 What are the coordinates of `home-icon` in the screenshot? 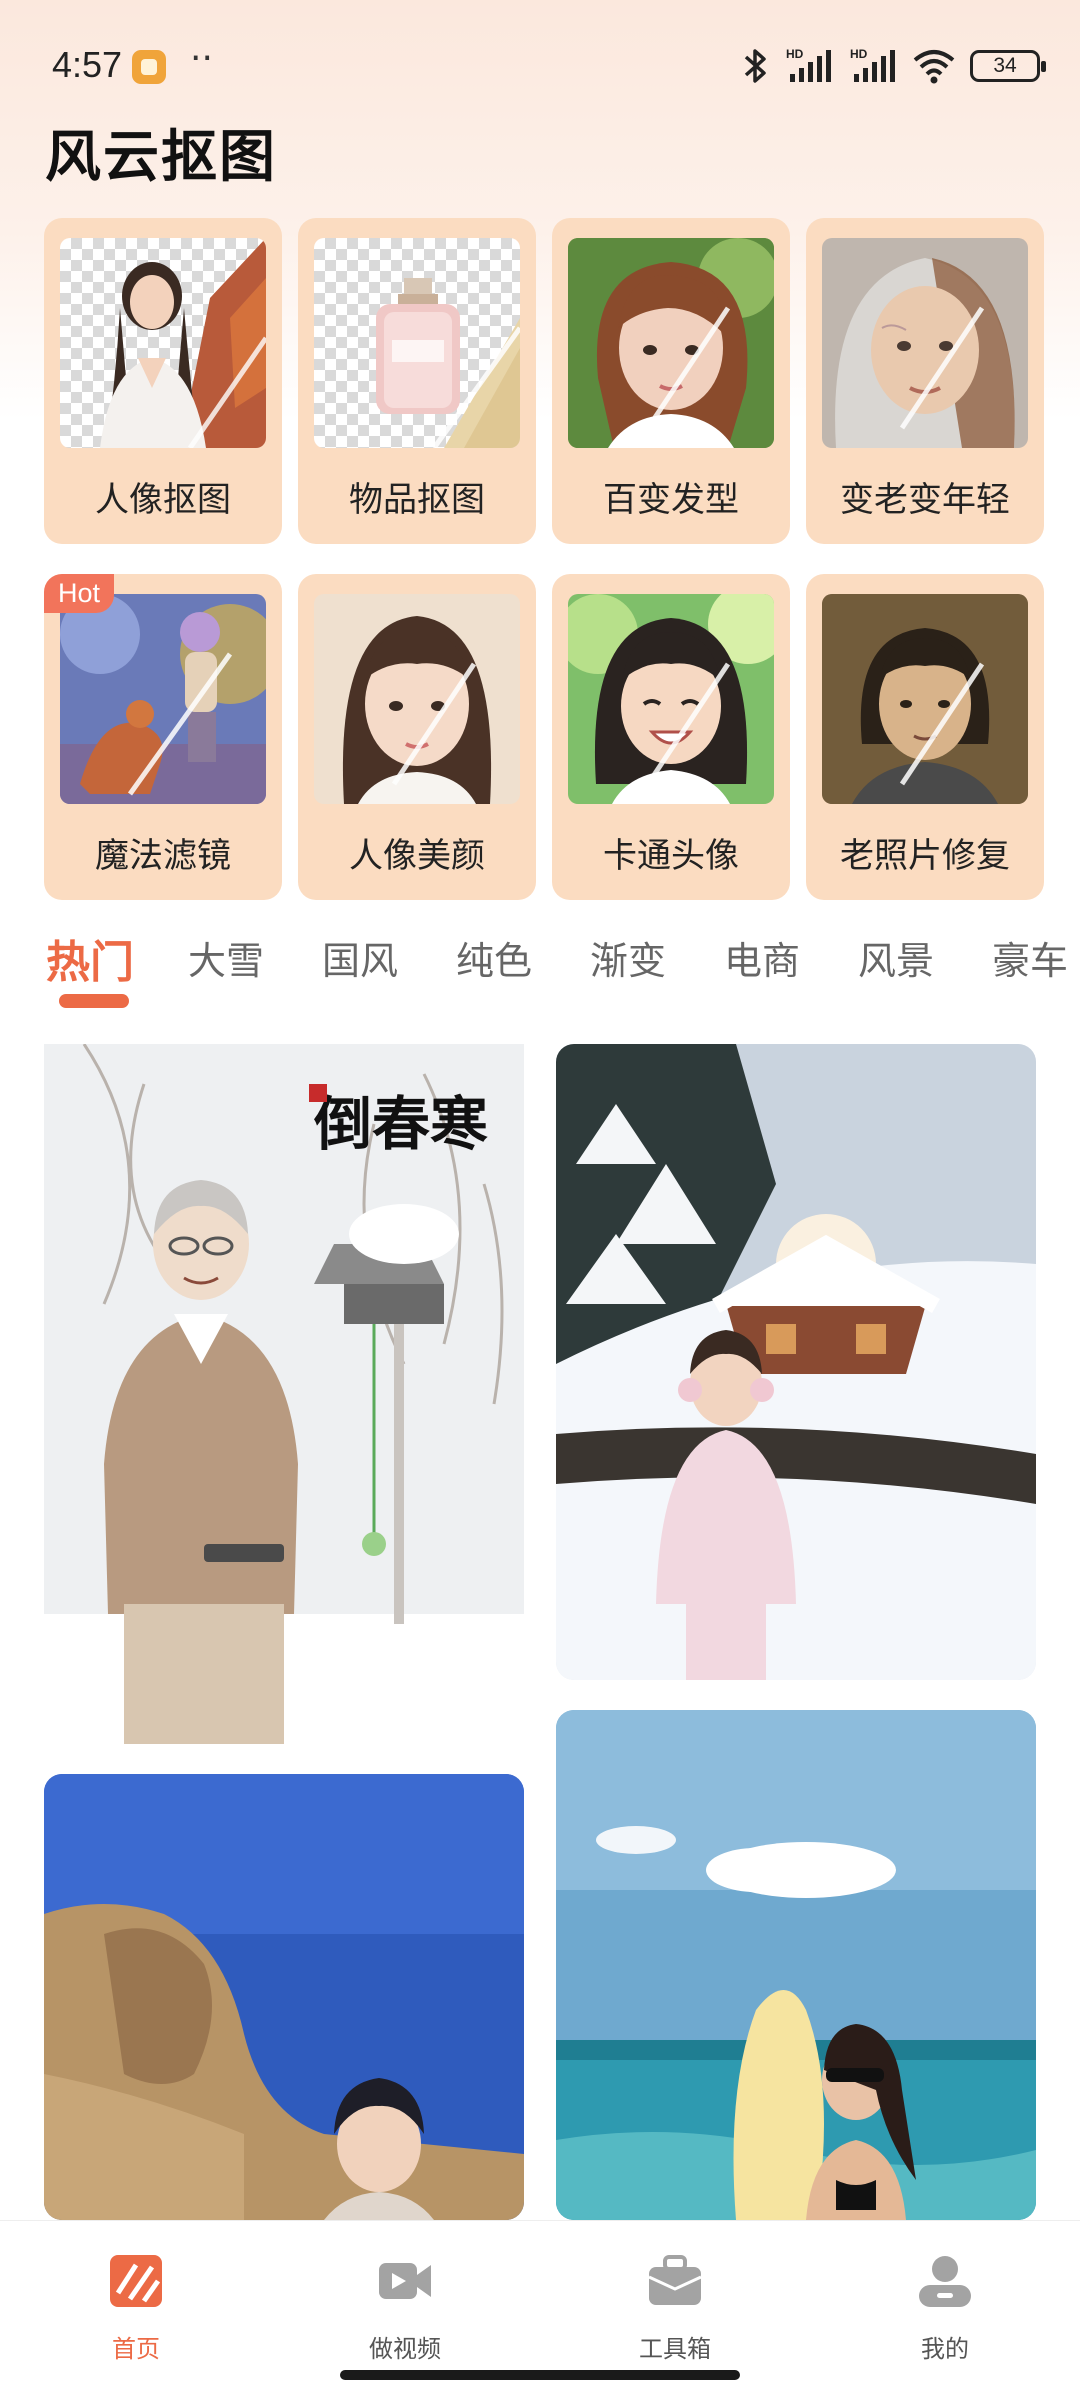 It's located at (136, 2281).